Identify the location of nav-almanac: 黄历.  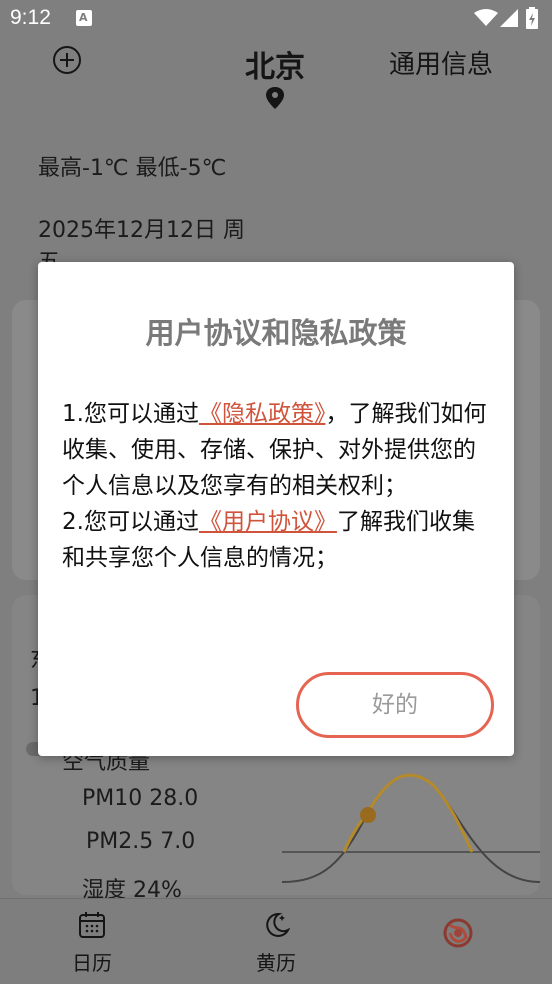
(276, 943).